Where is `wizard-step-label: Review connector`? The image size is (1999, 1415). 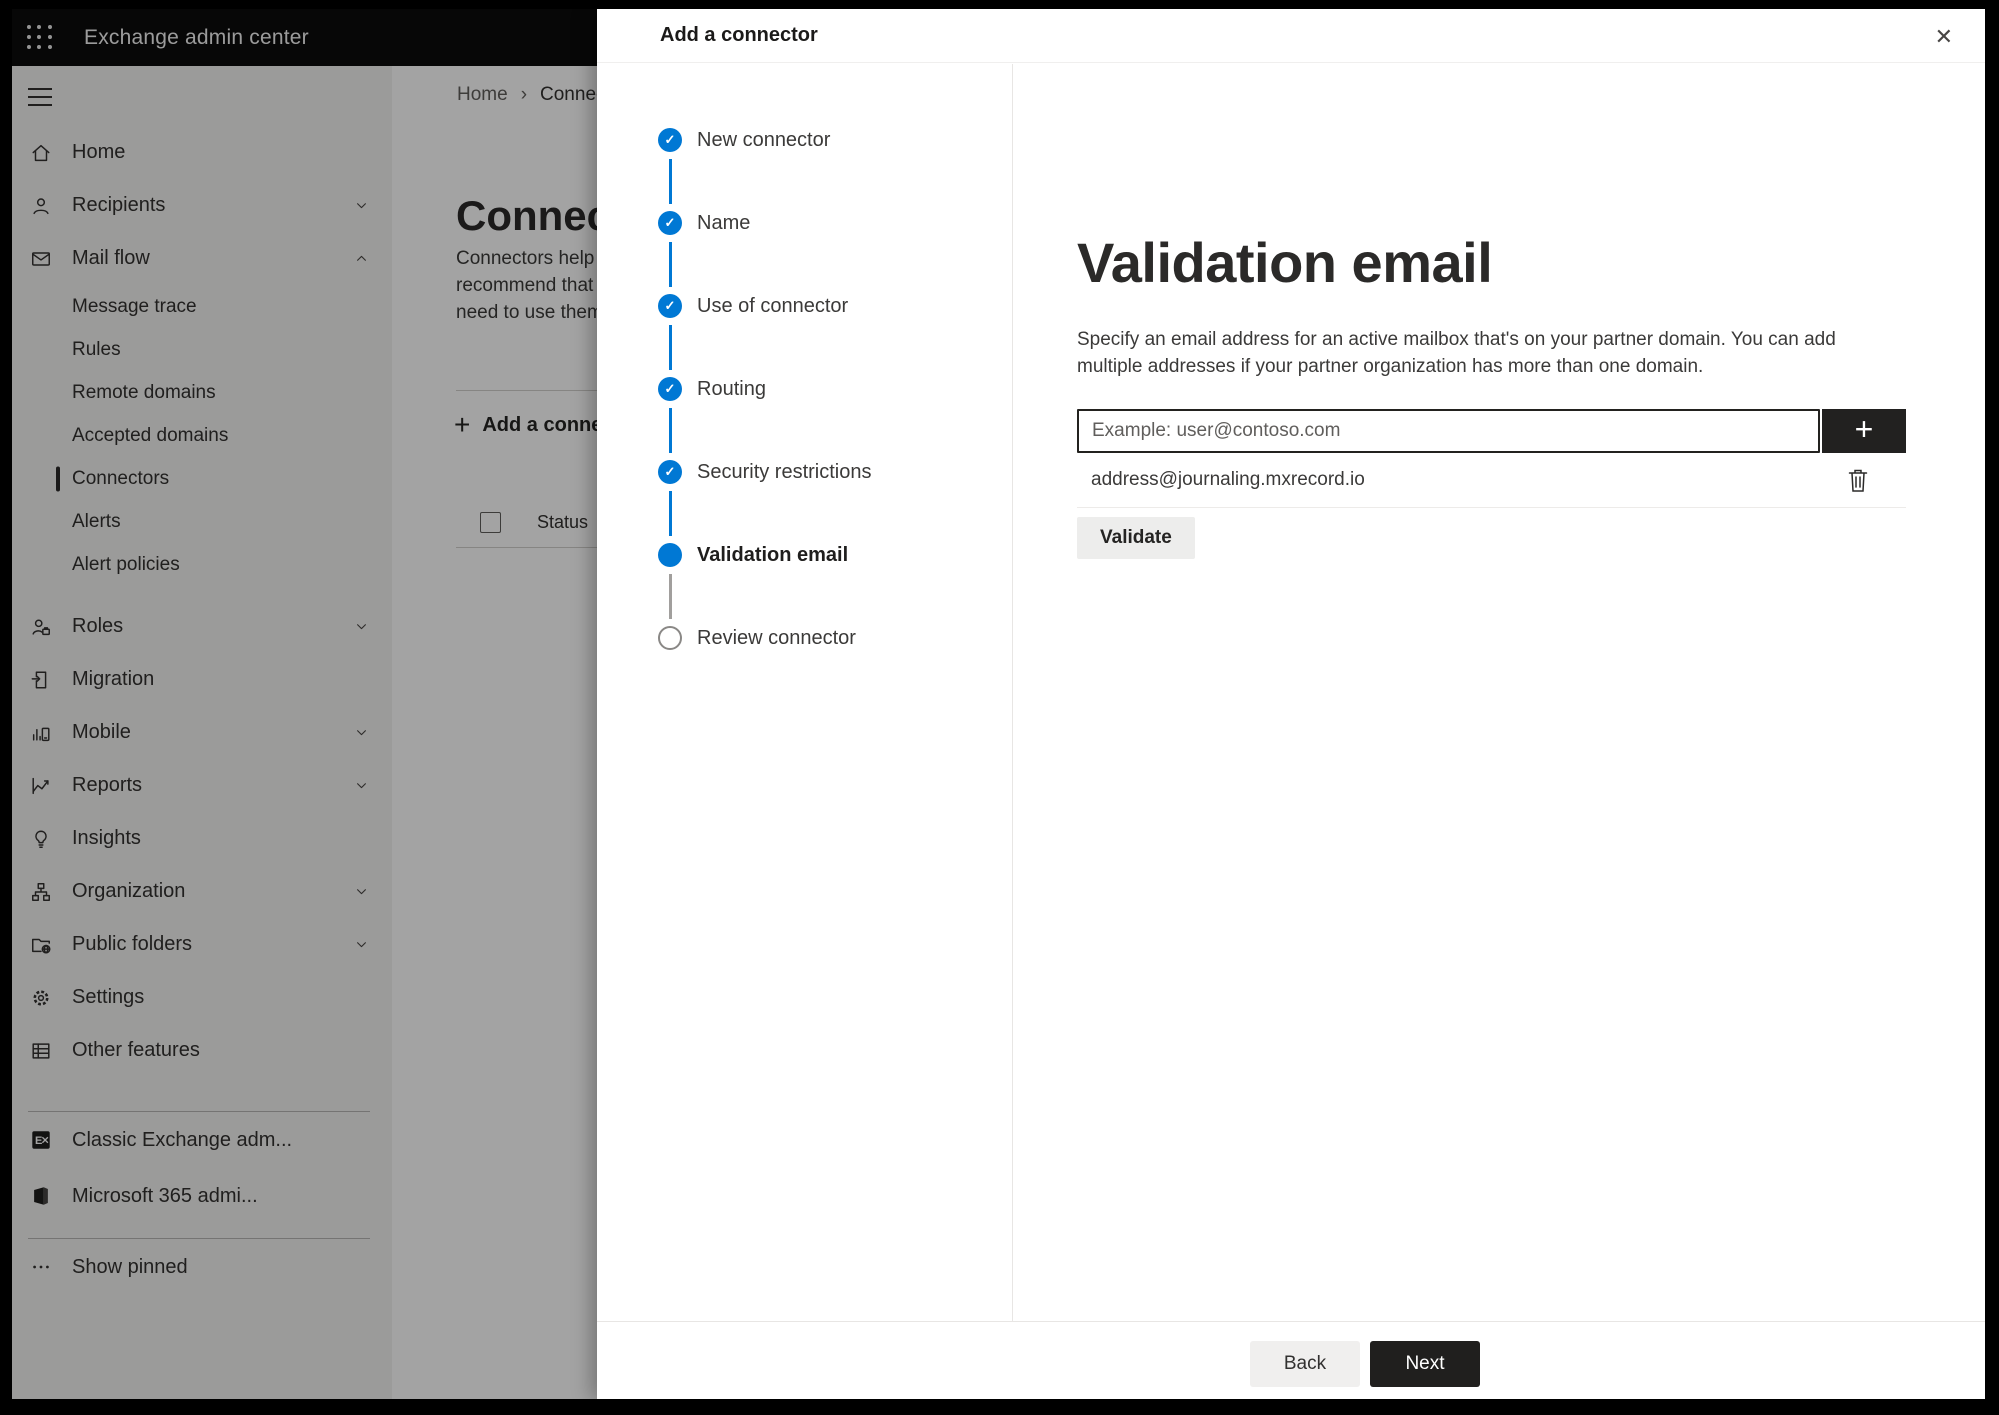 wizard-step-label: Review connector is located at coordinates (776, 638).